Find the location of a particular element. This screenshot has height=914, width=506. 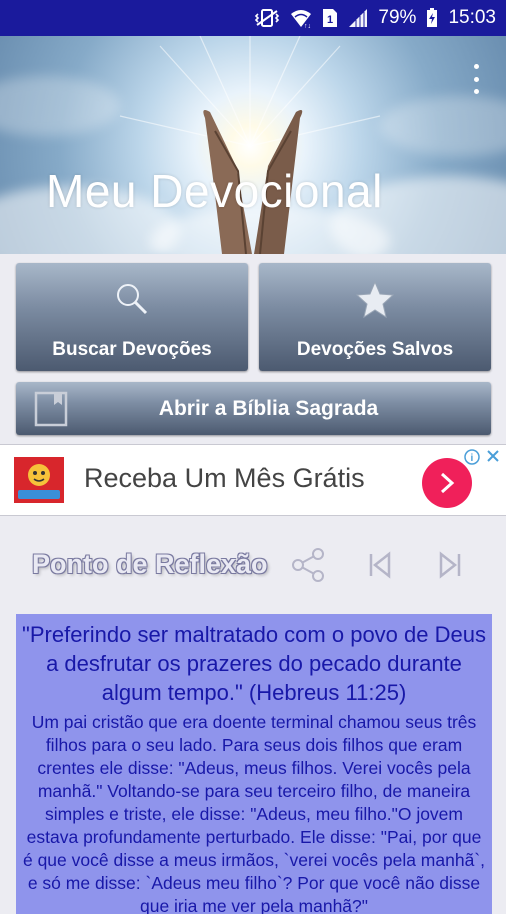

vibrate-icon is located at coordinates (267, 18).